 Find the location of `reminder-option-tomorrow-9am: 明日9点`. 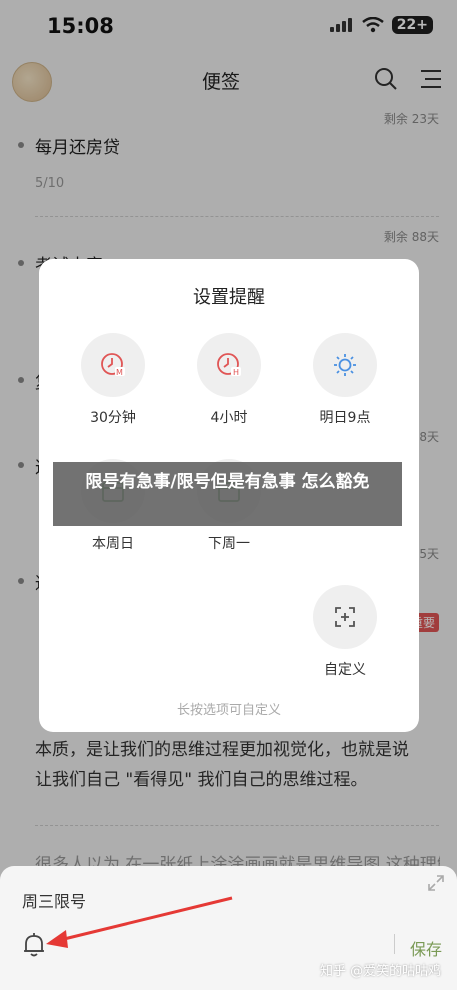

reminder-option-tomorrow-9am: 明日9点 is located at coordinates (345, 380).